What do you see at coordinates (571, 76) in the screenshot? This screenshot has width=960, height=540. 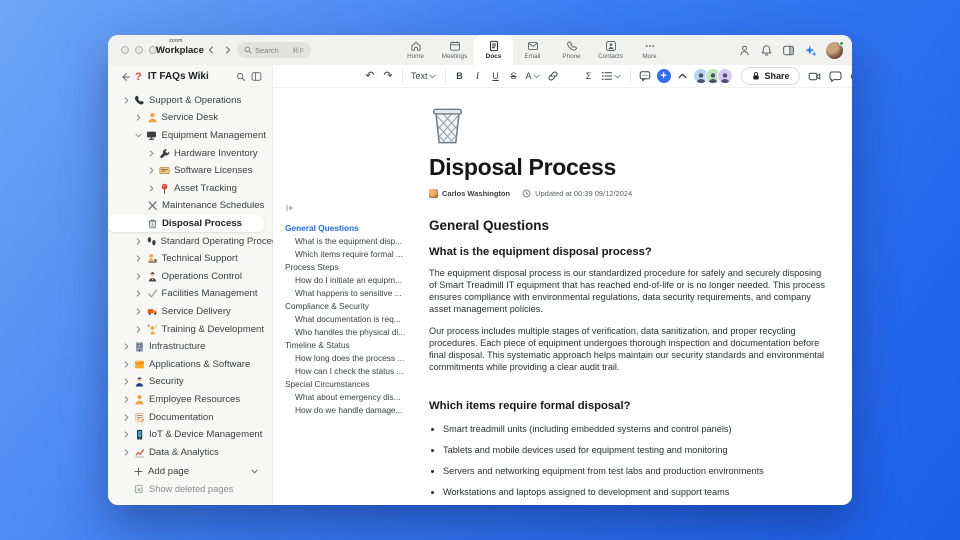 I see `code-button` at bounding box center [571, 76].